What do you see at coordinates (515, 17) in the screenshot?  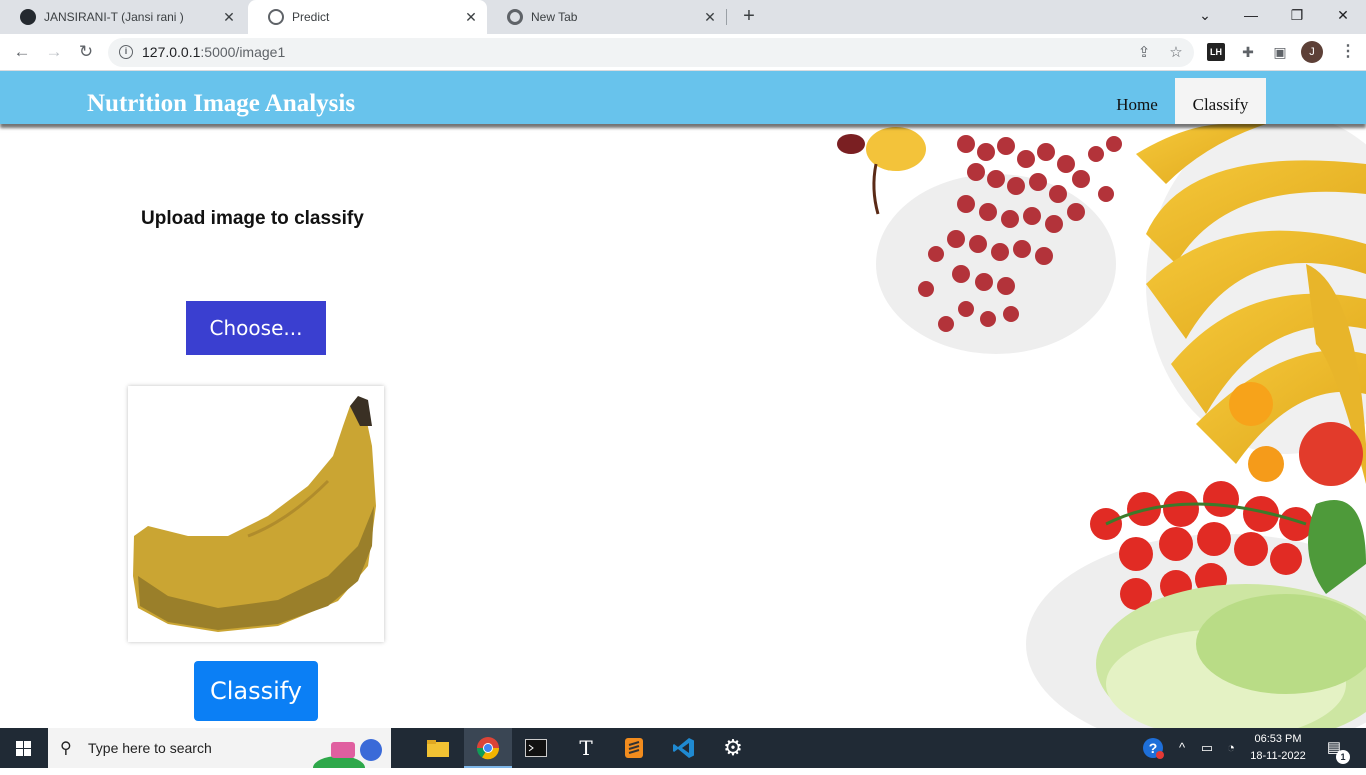 I see `chrome-icon` at bounding box center [515, 17].